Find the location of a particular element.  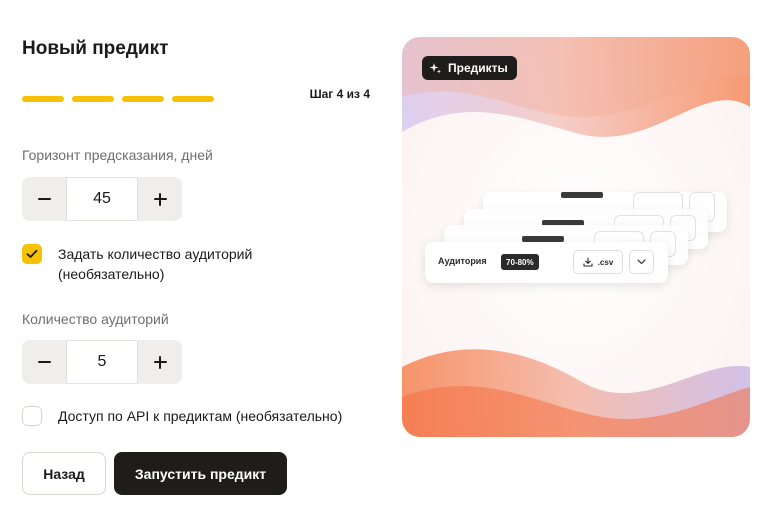

horizon-value-input: 45 is located at coordinates (102, 199).